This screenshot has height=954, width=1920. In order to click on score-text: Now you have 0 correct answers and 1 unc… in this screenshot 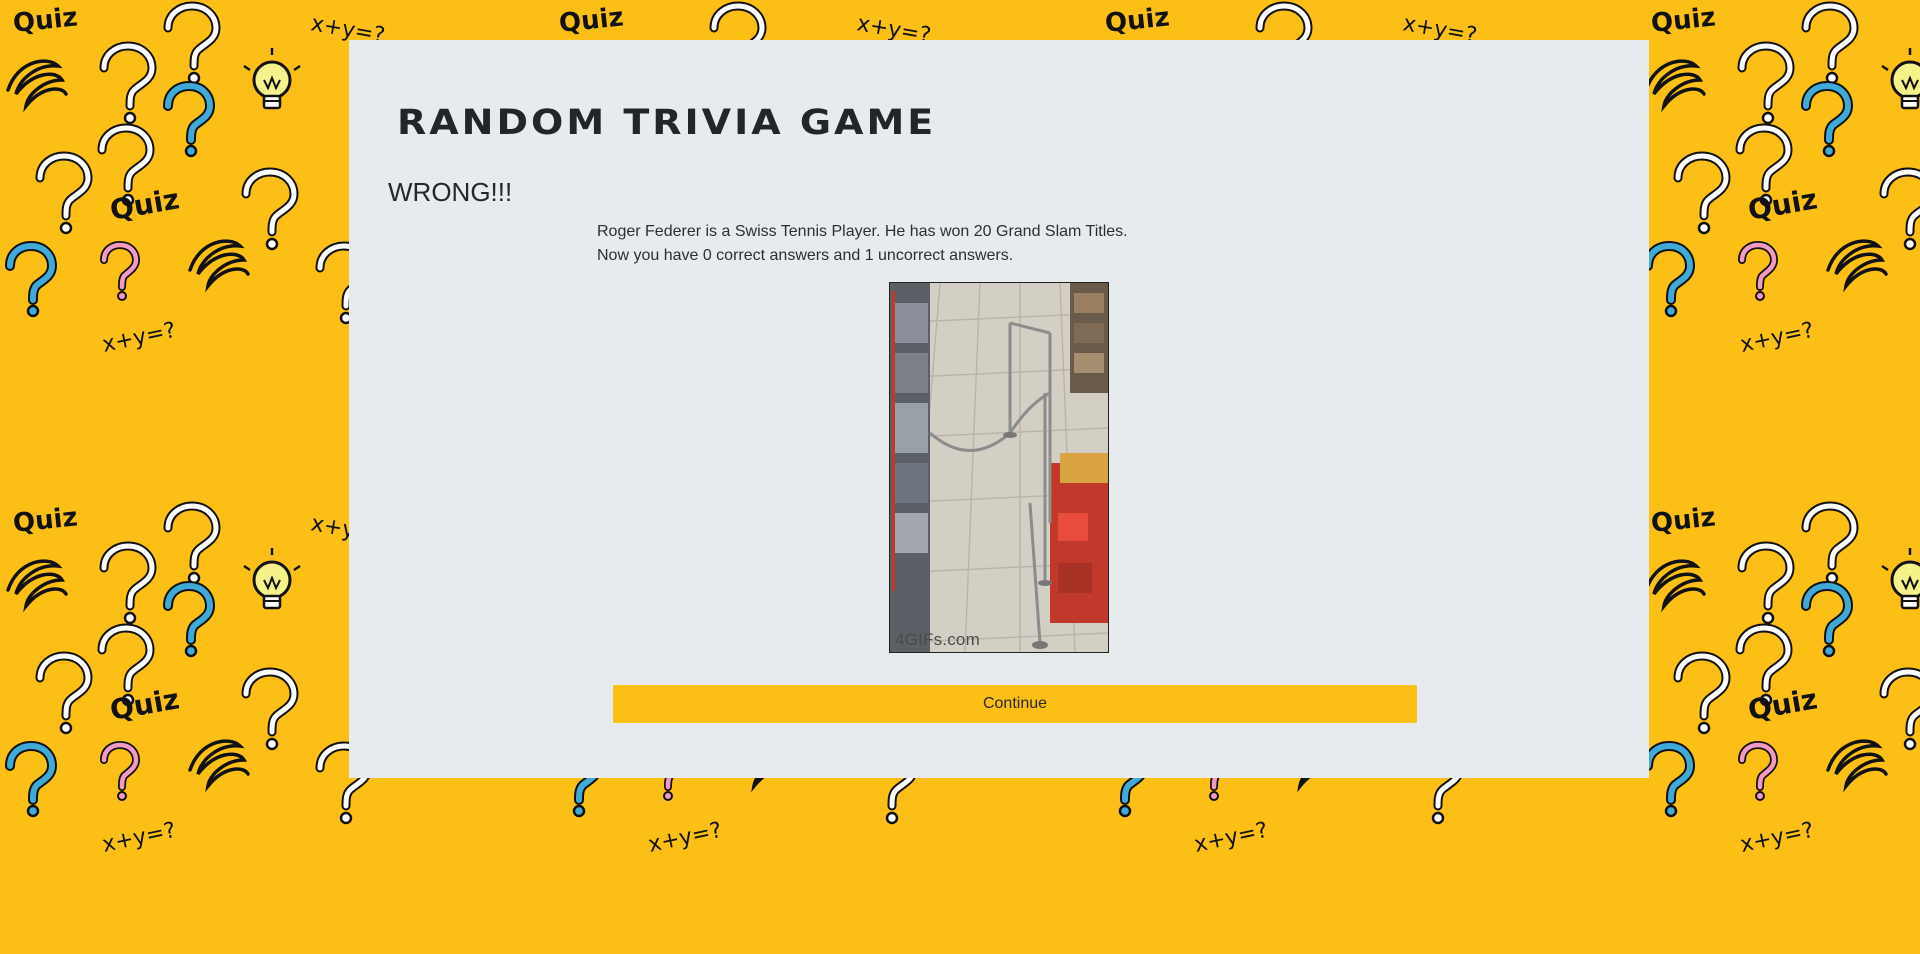, I will do `click(805, 255)`.